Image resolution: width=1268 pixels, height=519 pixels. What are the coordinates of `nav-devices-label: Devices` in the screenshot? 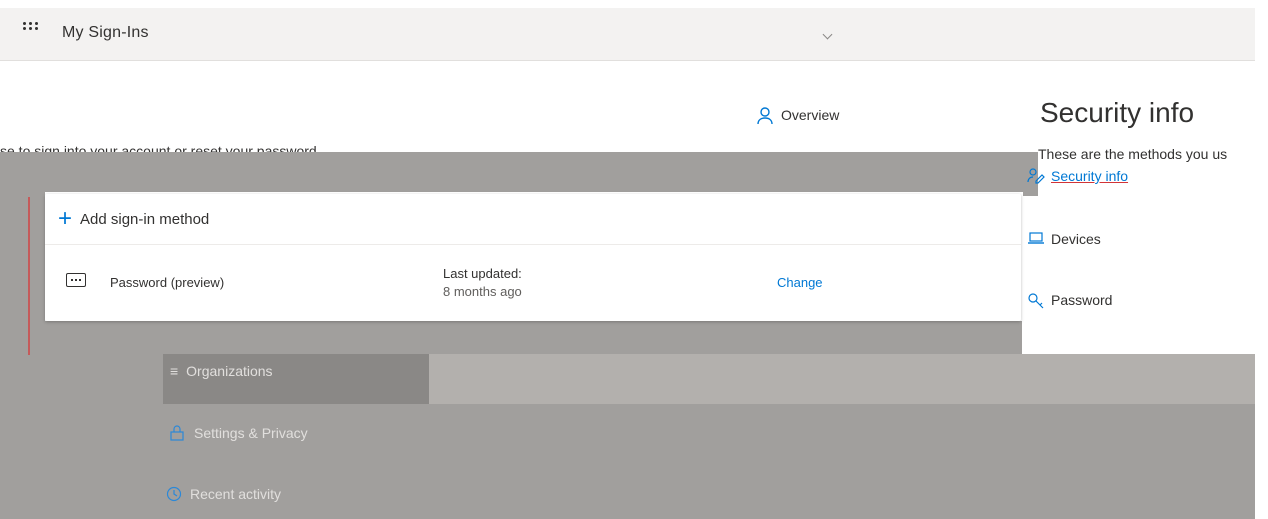 It's located at (1076, 239).